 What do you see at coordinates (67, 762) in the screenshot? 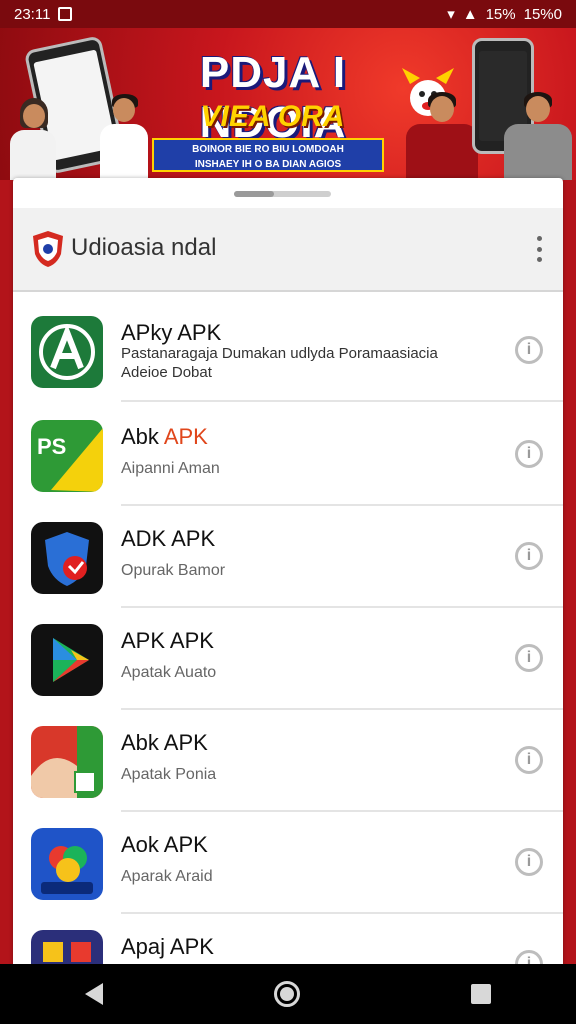
I see `photo-icon` at bounding box center [67, 762].